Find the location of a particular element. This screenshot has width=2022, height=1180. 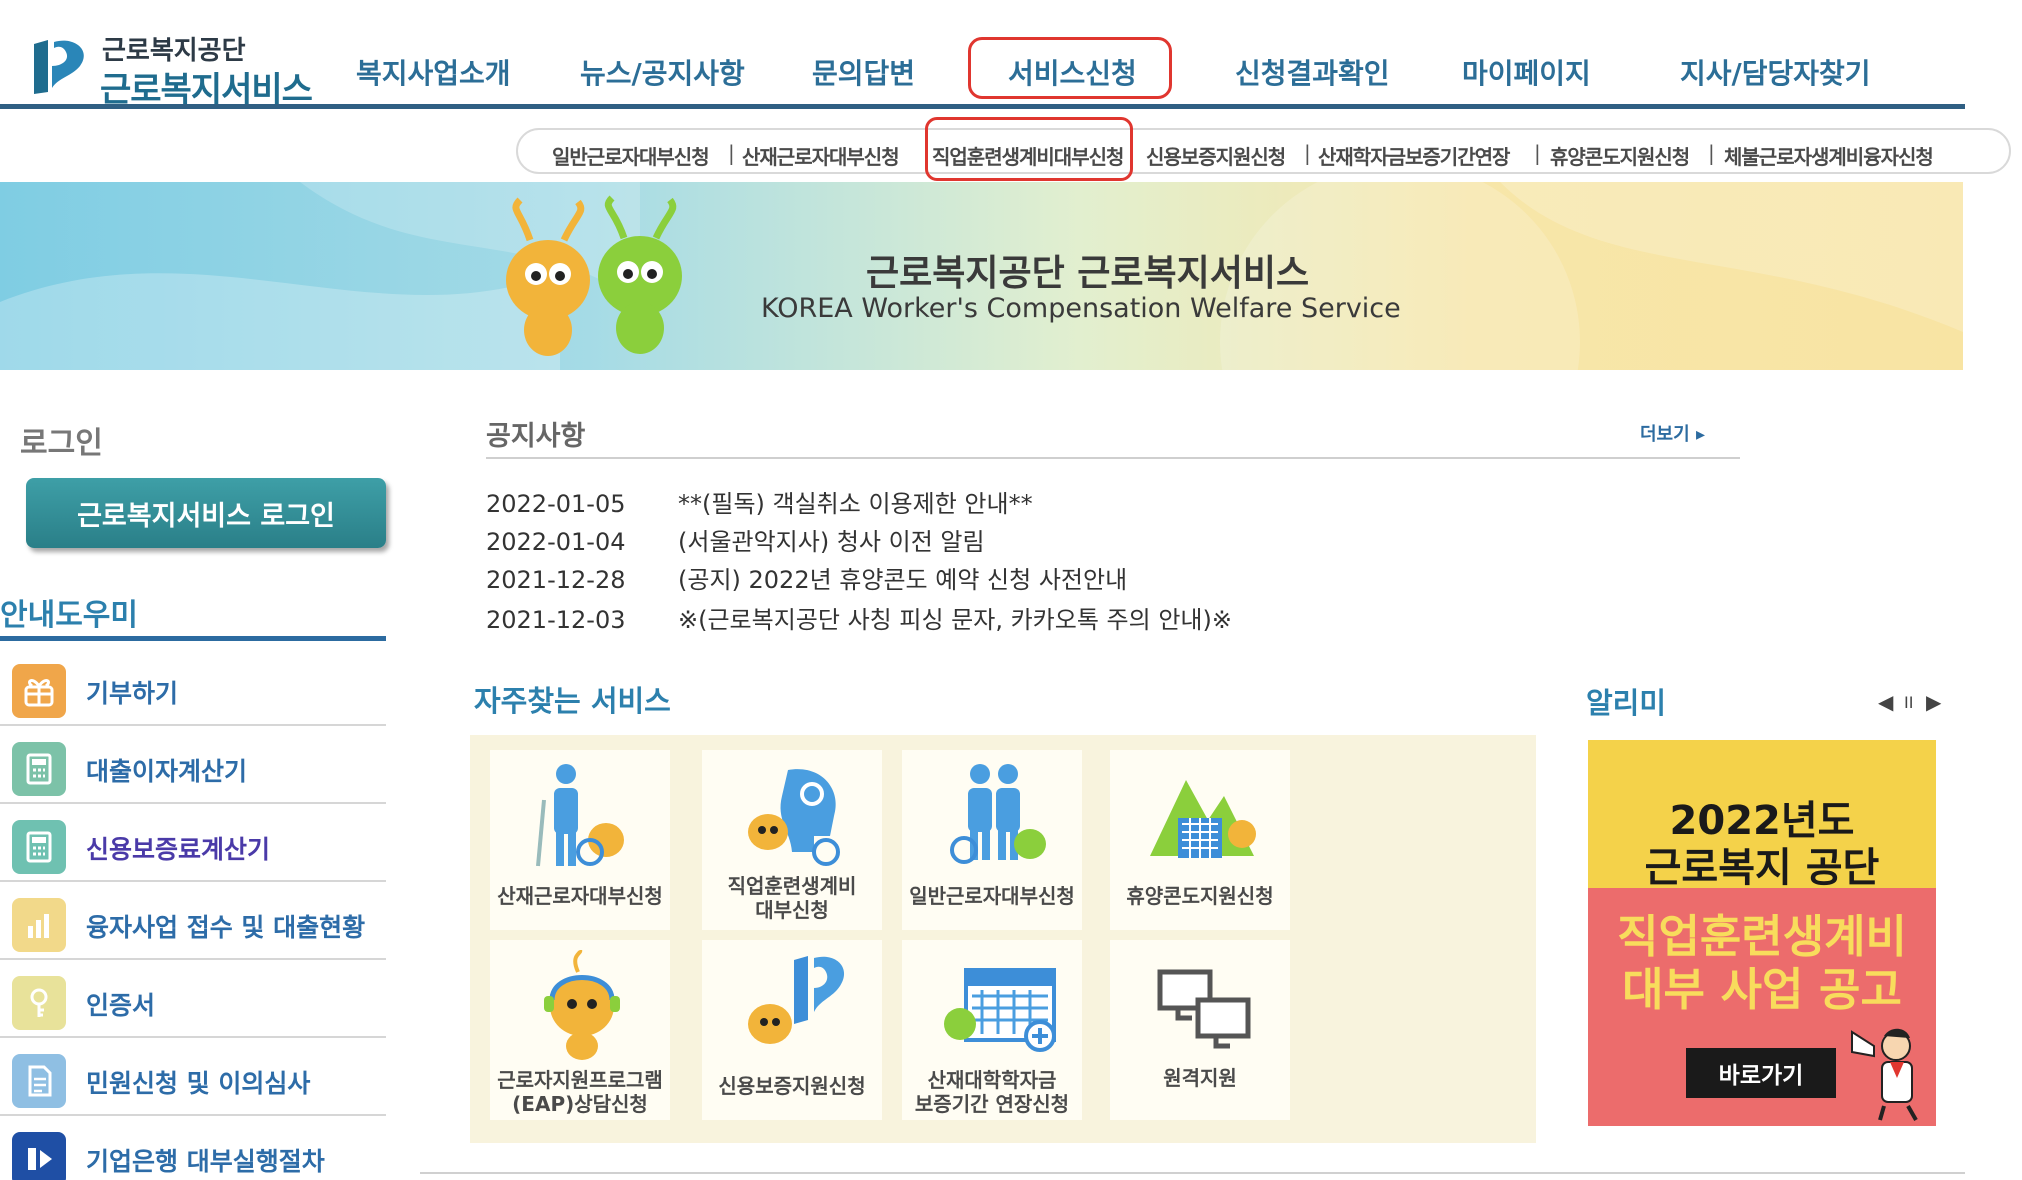

subnav-general-loan: 일반근로자대부신청 is located at coordinates (631, 155).